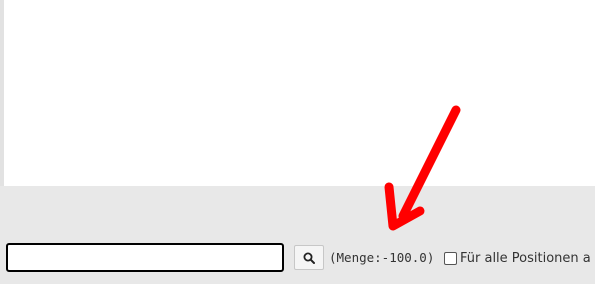 The height and width of the screenshot is (284, 595). Describe the element at coordinates (429, 163) in the screenshot. I see `arrow-shaft` at that location.